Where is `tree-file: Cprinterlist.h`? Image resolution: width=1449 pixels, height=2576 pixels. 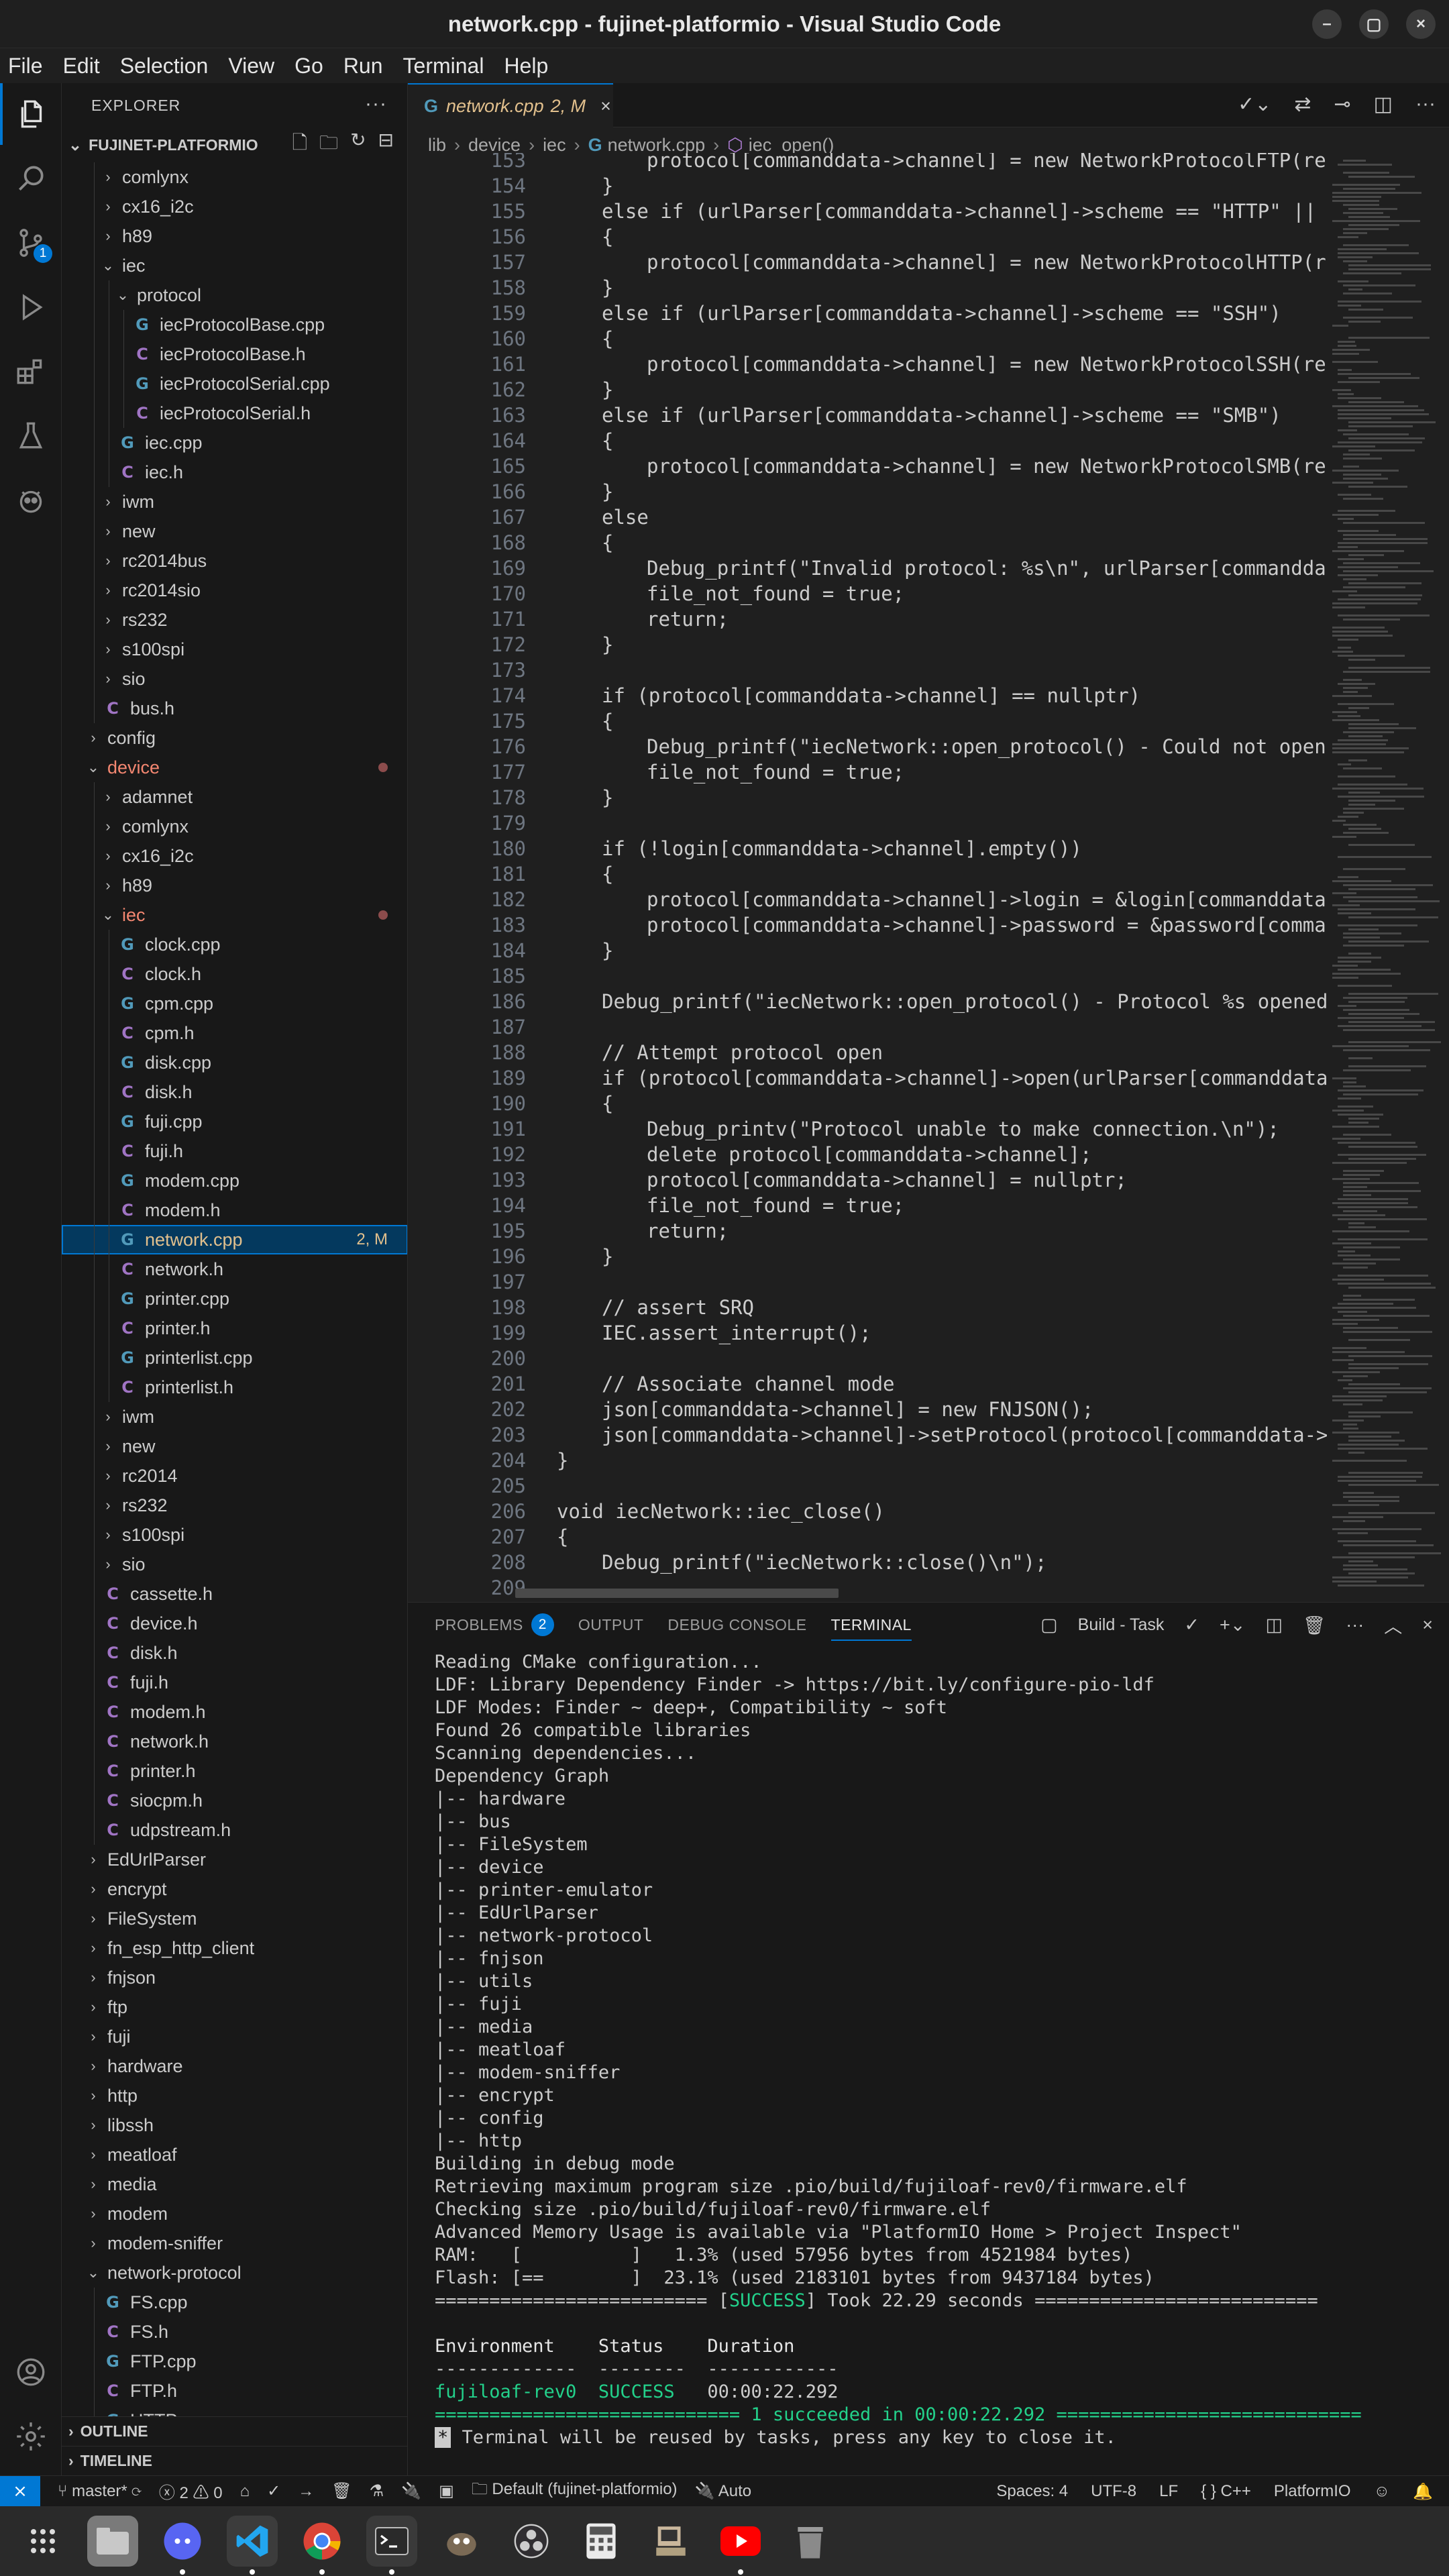
tree-file: Cprinterlist.h is located at coordinates (234, 1387).